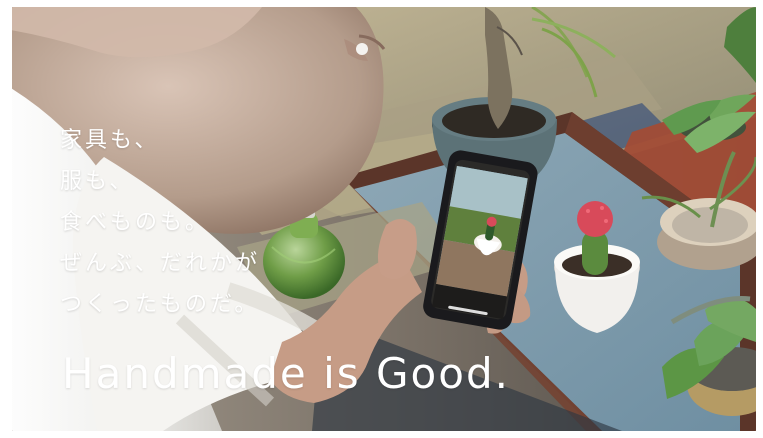 The width and height of the screenshot is (763, 438). I want to click on hero-copy-line: 食べものも。, so click(135, 222).